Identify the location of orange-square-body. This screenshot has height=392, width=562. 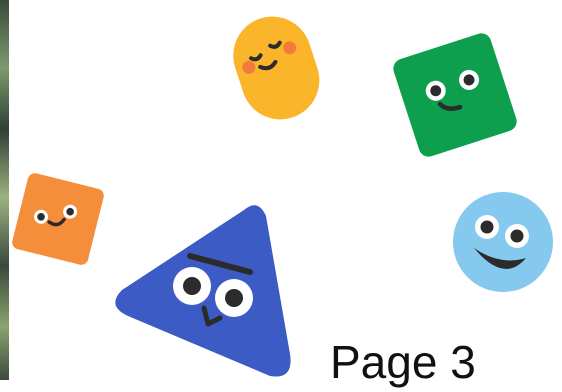
(58, 219).